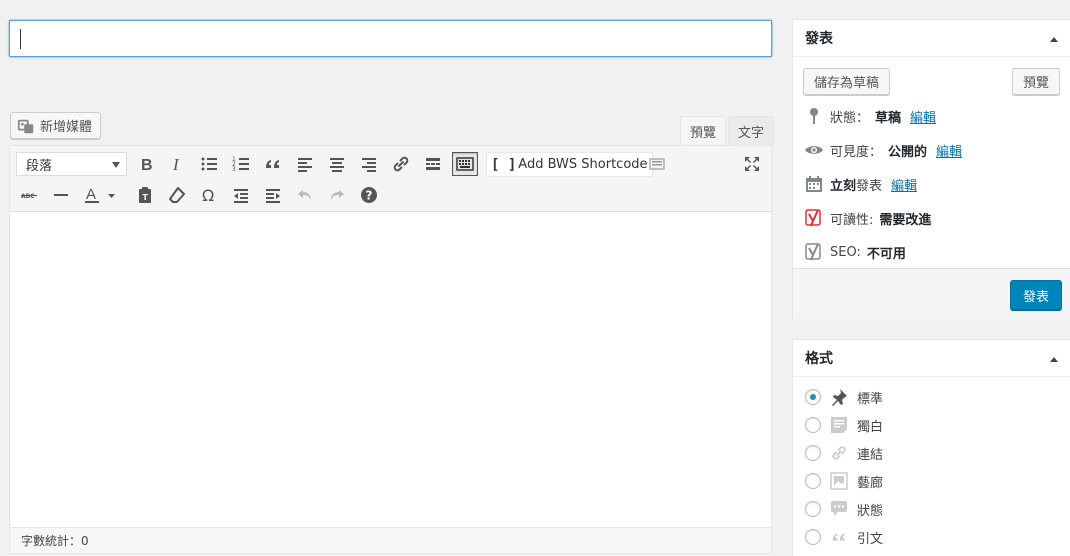 This screenshot has width=1070, height=556. Describe the element at coordinates (433, 164) in the screenshot. I see `read-more-button` at that location.